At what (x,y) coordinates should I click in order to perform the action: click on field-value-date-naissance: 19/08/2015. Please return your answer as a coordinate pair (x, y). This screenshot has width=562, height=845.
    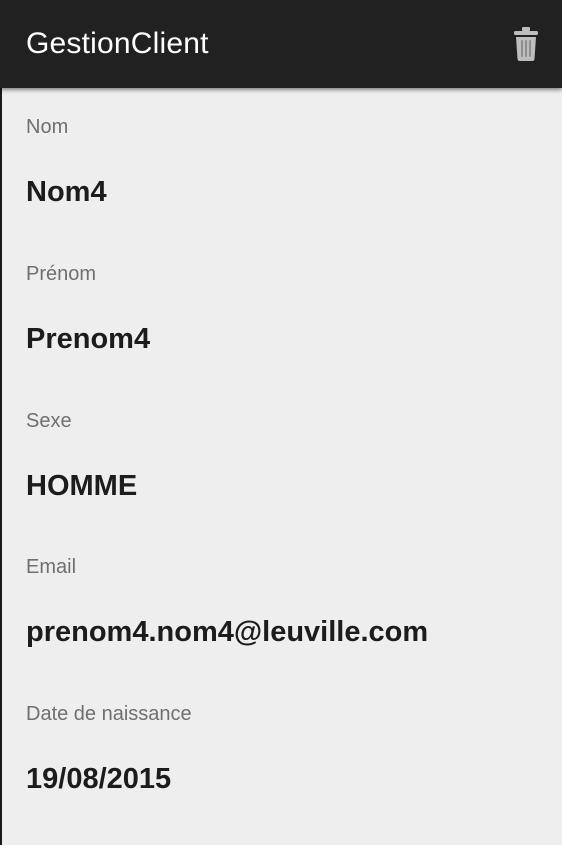
    Looking at the image, I should click on (99, 779).